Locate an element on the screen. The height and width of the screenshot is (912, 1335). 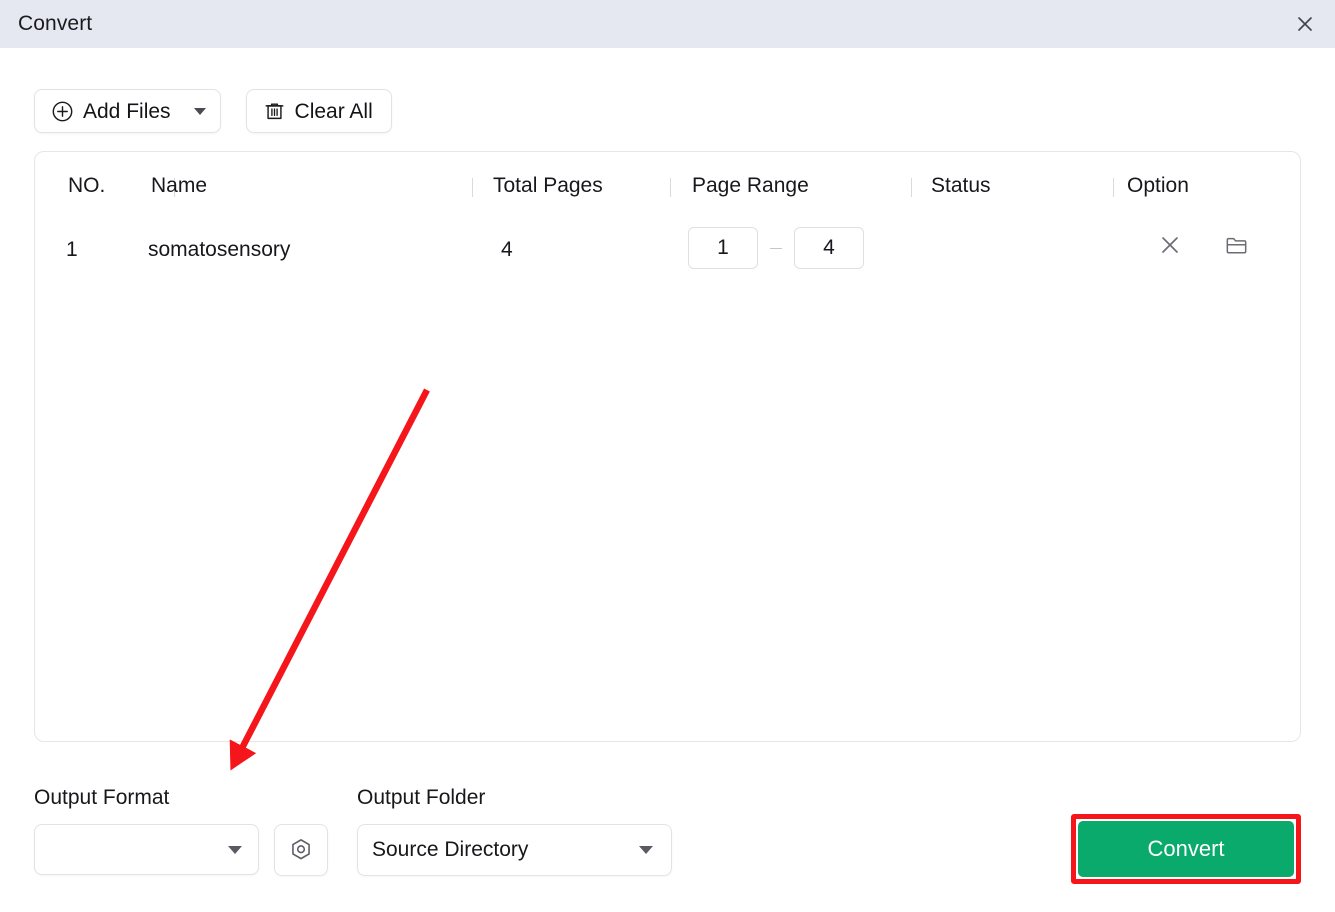
page-range-to-input: 4 is located at coordinates (829, 248).